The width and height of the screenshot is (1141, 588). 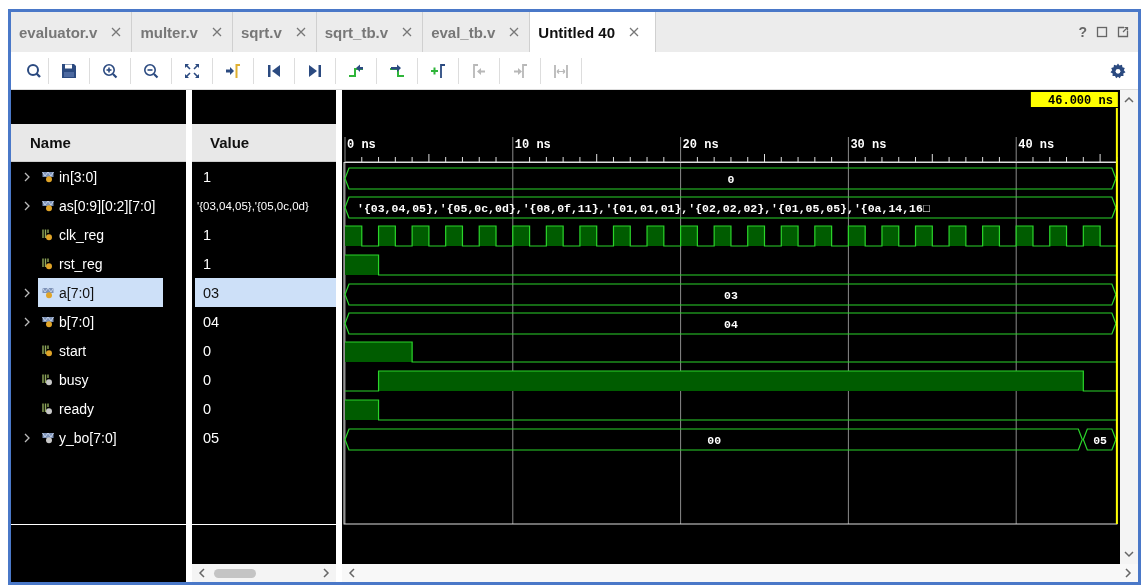 I want to click on scrollbar-thumb, so click(x=235, y=573).